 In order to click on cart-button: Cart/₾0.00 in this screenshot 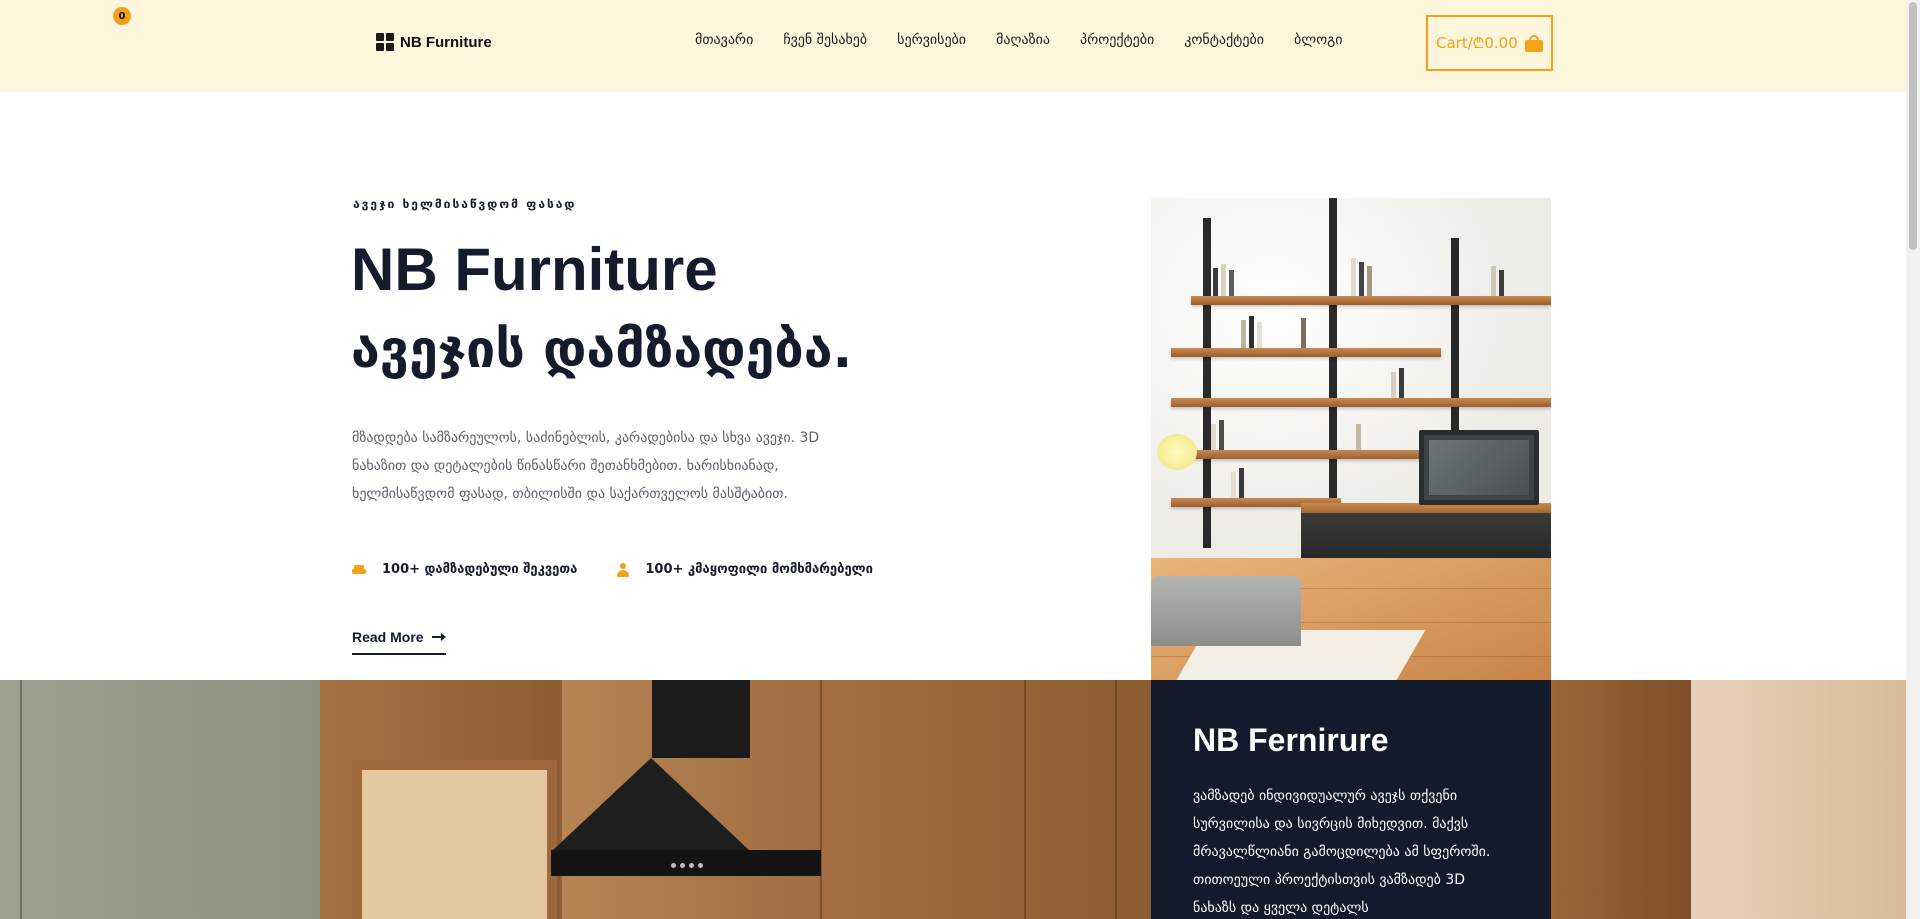, I will do `click(1489, 43)`.